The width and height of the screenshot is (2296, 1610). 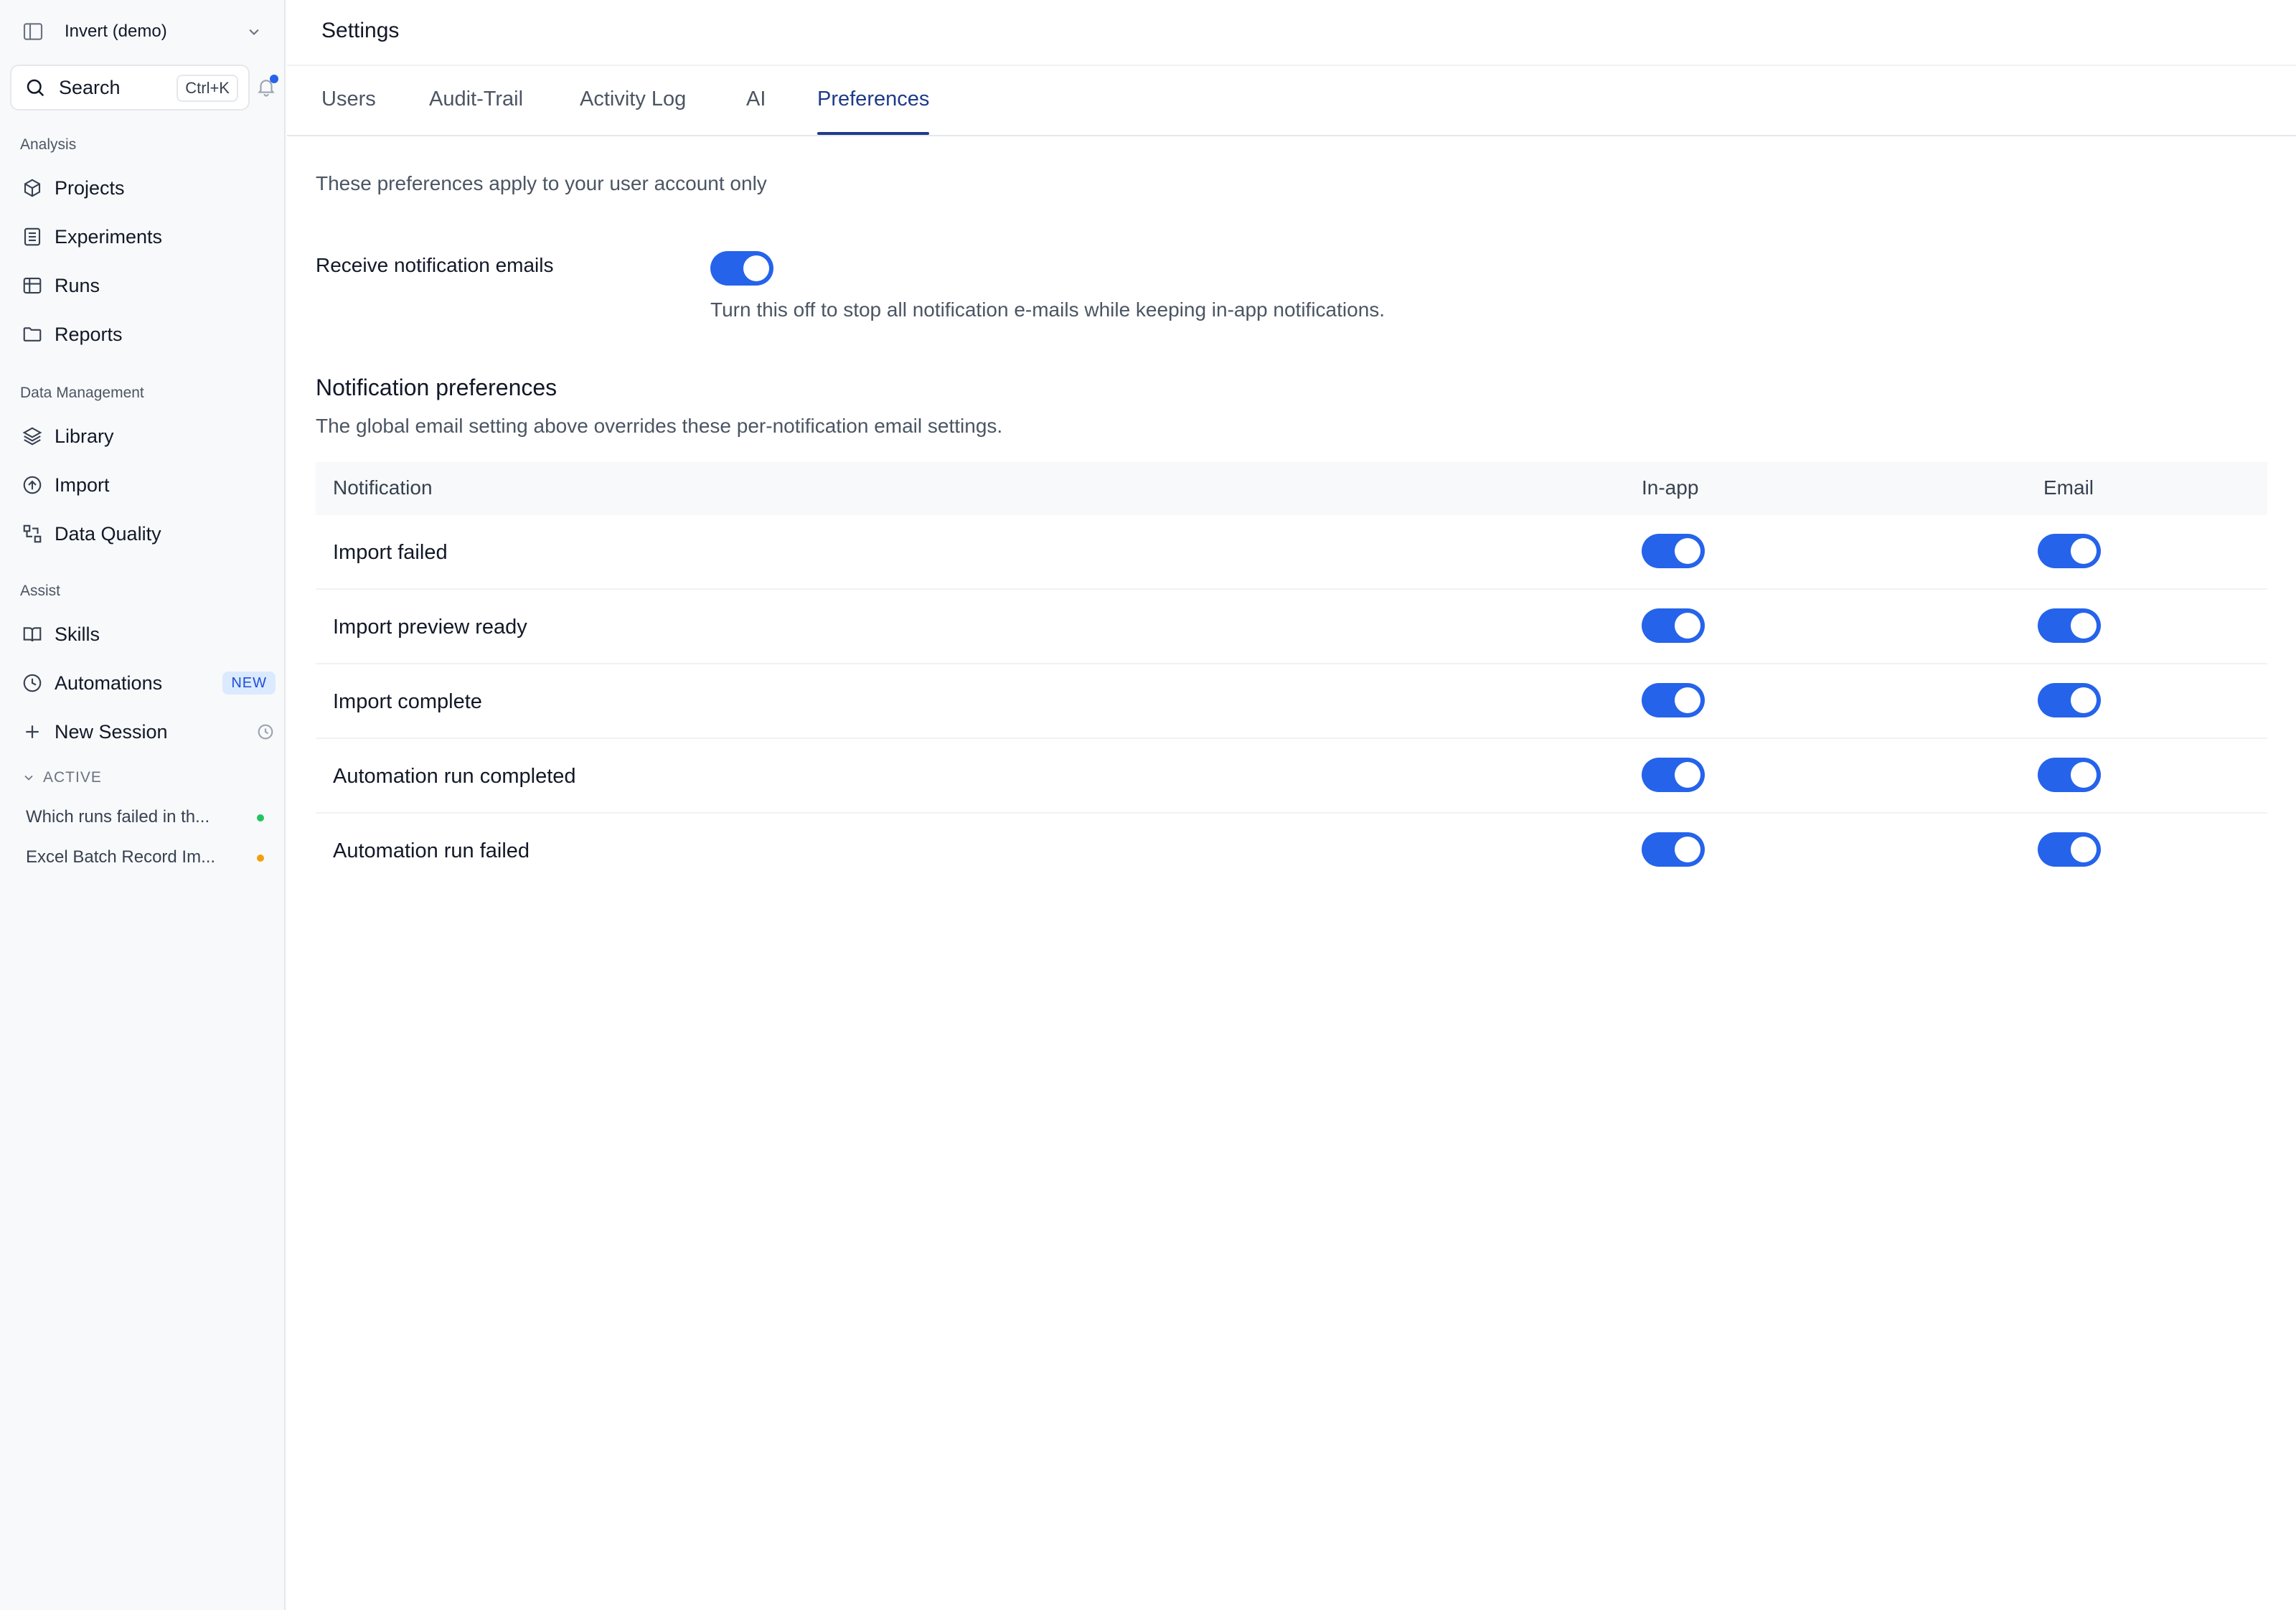 I want to click on table-row: Automation run completed, so click(x=1292, y=776).